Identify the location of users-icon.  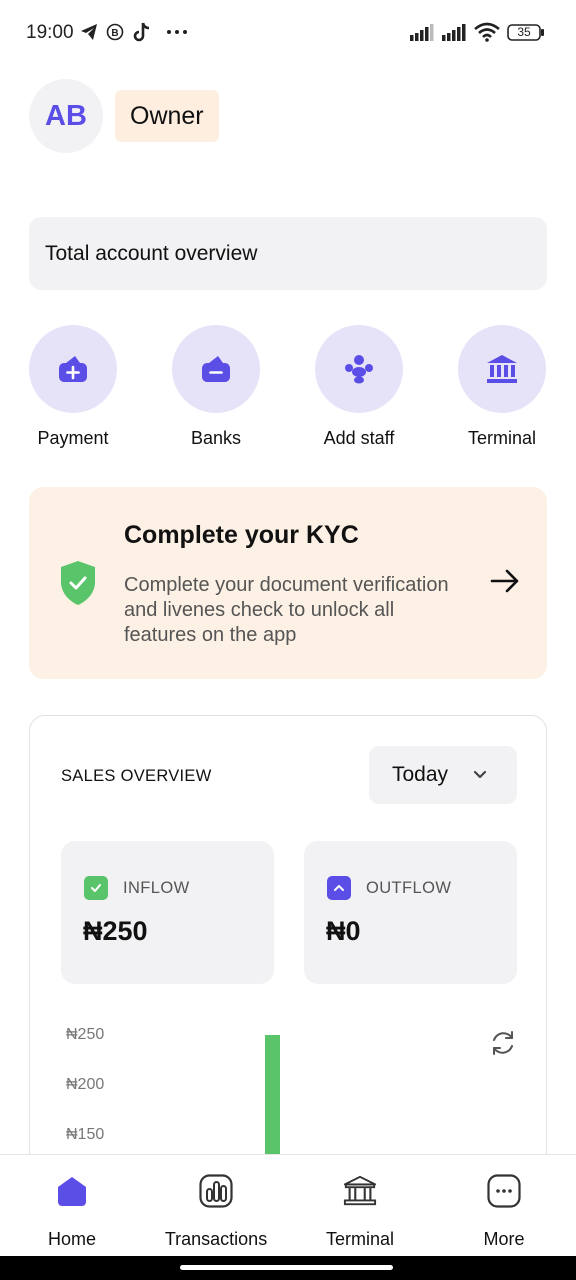
(359, 369).